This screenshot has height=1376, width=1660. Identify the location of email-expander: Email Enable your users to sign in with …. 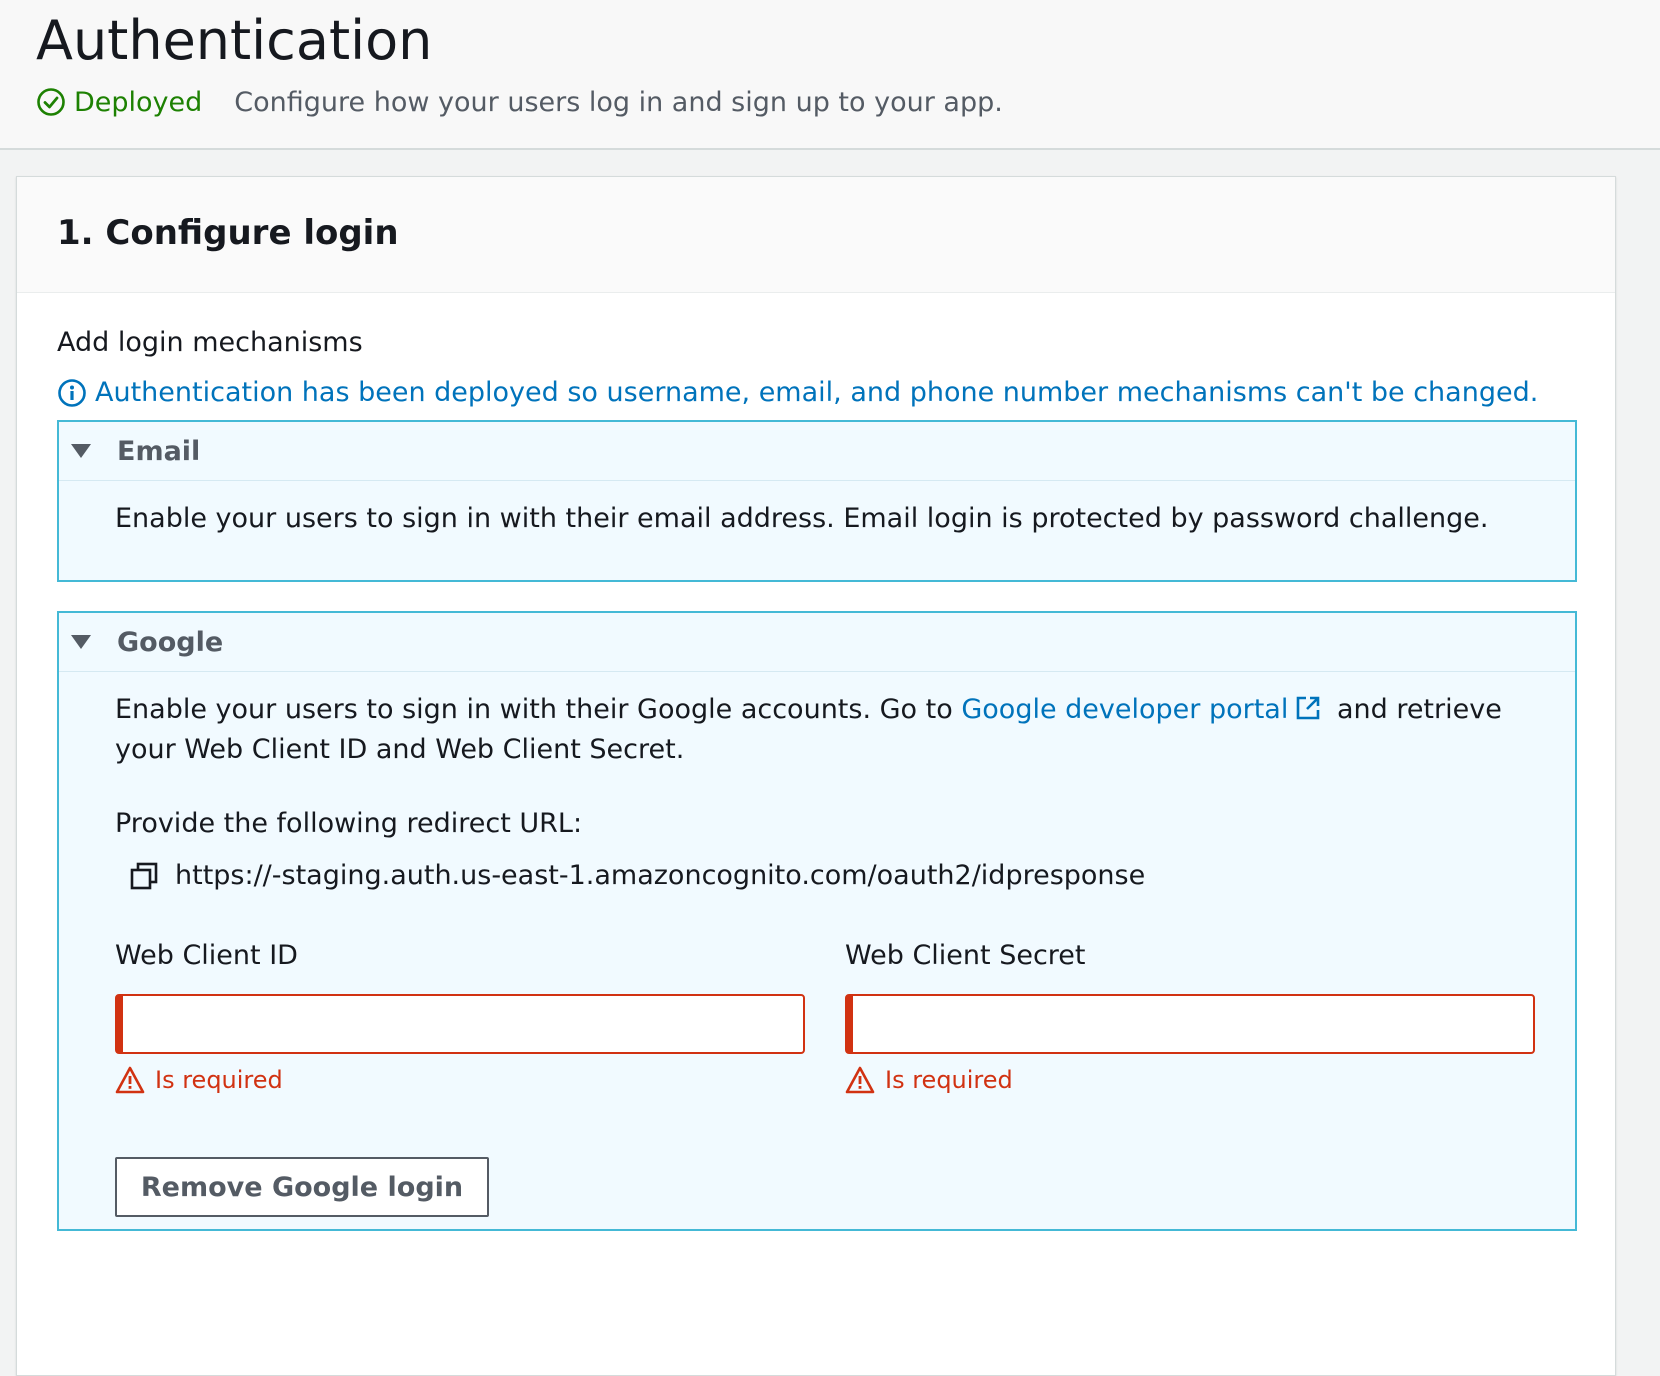
(817, 501).